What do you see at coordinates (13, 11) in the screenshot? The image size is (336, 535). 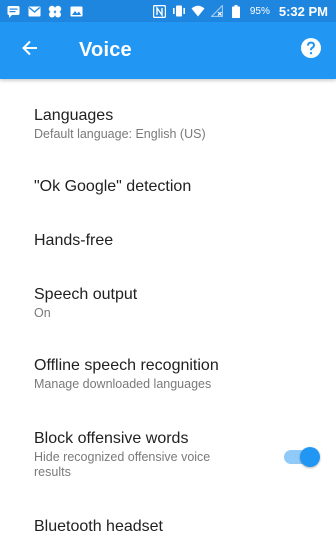 I see `message-icon` at bounding box center [13, 11].